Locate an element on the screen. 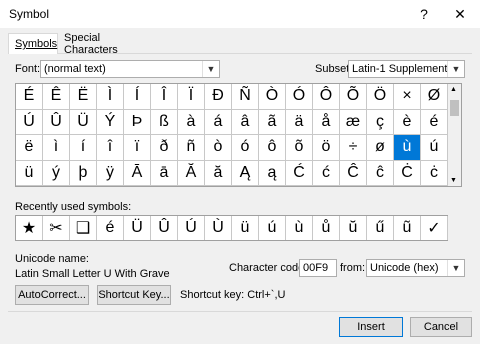  symbol-cell: Þ is located at coordinates (137, 122).